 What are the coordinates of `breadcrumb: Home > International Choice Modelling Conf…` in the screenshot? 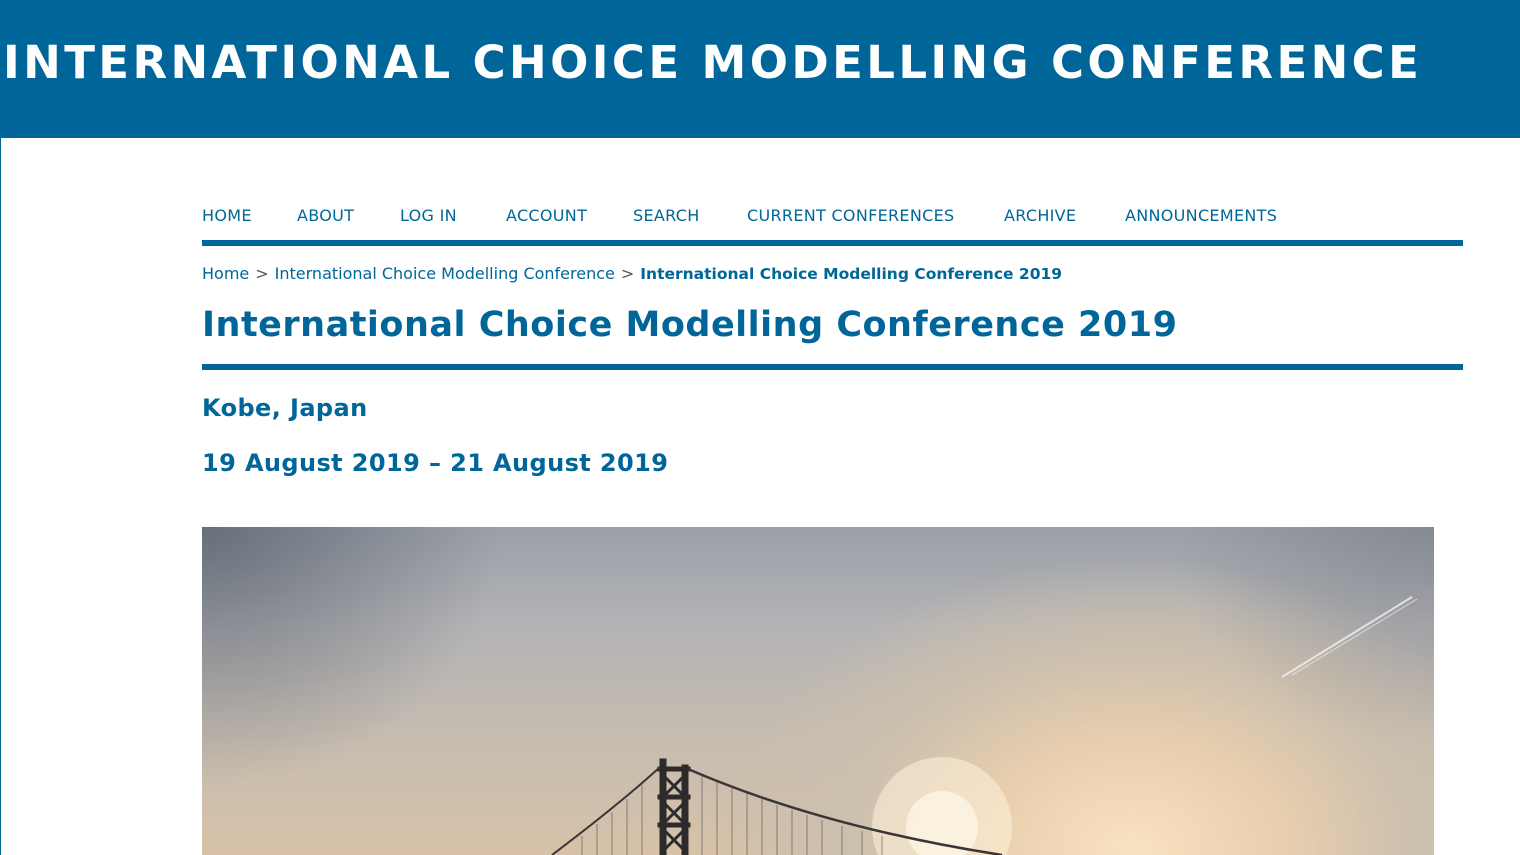 It's located at (632, 274).